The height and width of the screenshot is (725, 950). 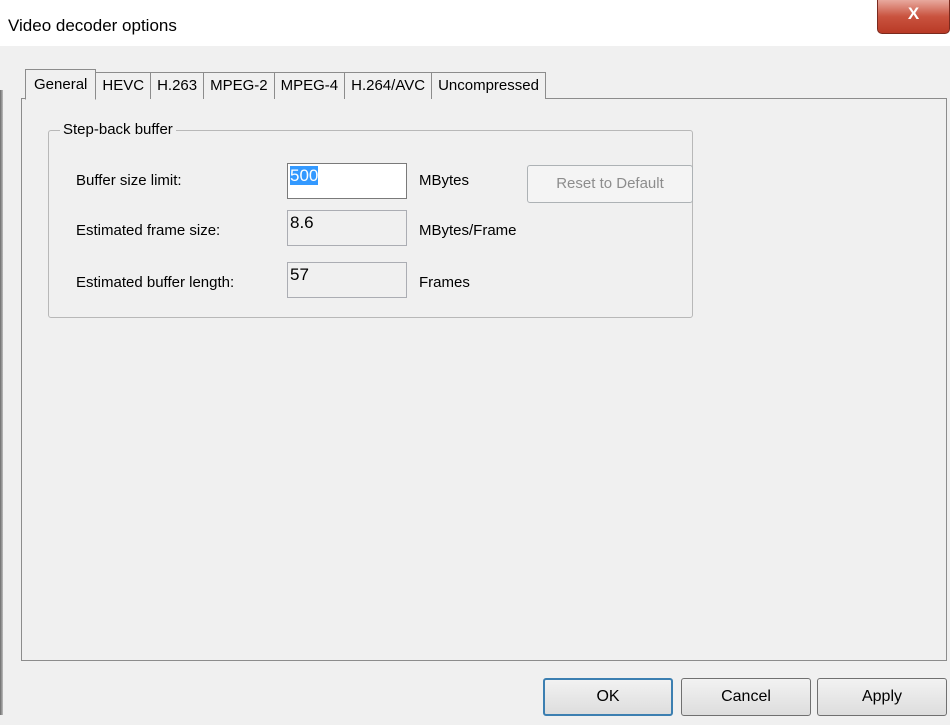 What do you see at coordinates (177, 85) in the screenshot?
I see `tab-h263: H.263` at bounding box center [177, 85].